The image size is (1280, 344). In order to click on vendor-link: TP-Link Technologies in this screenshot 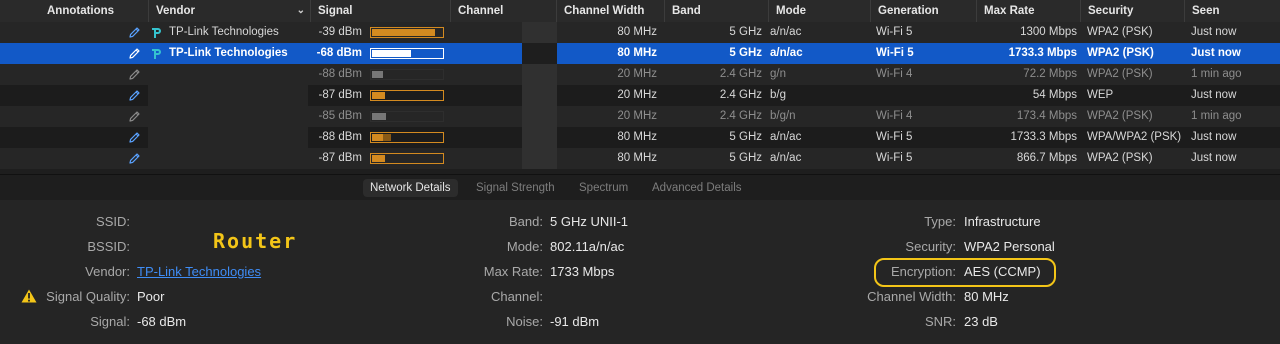, I will do `click(199, 271)`.